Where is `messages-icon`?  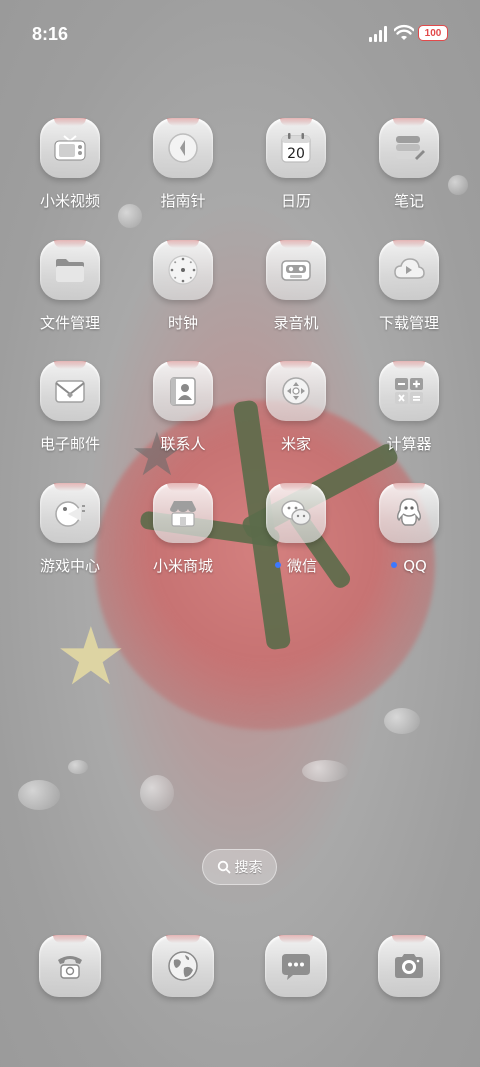
messages-icon is located at coordinates (296, 967).